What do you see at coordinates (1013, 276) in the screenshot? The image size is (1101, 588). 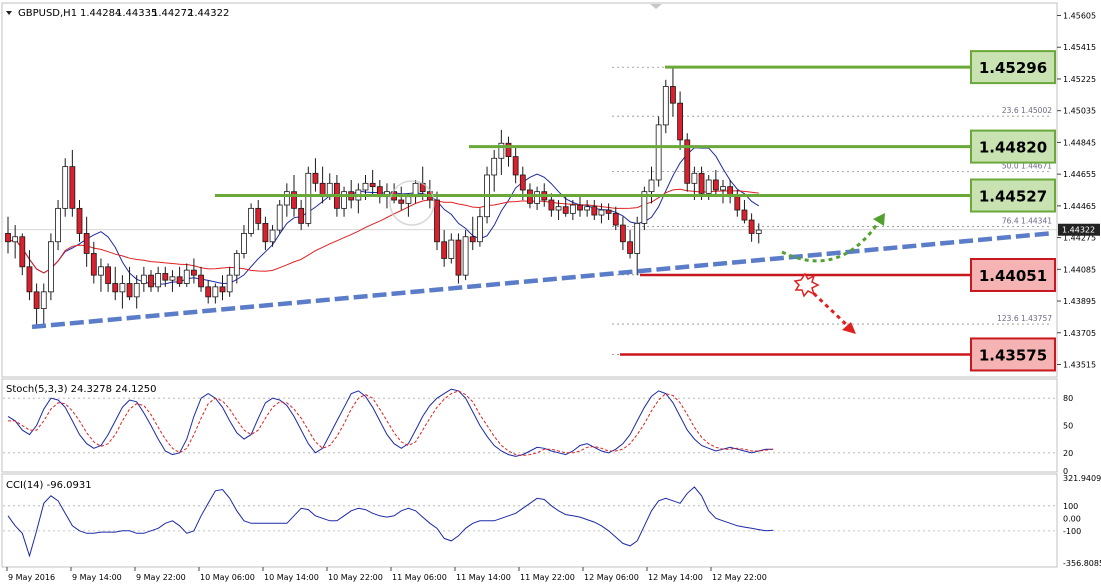 I see `support-level-label: 1.44051` at bounding box center [1013, 276].